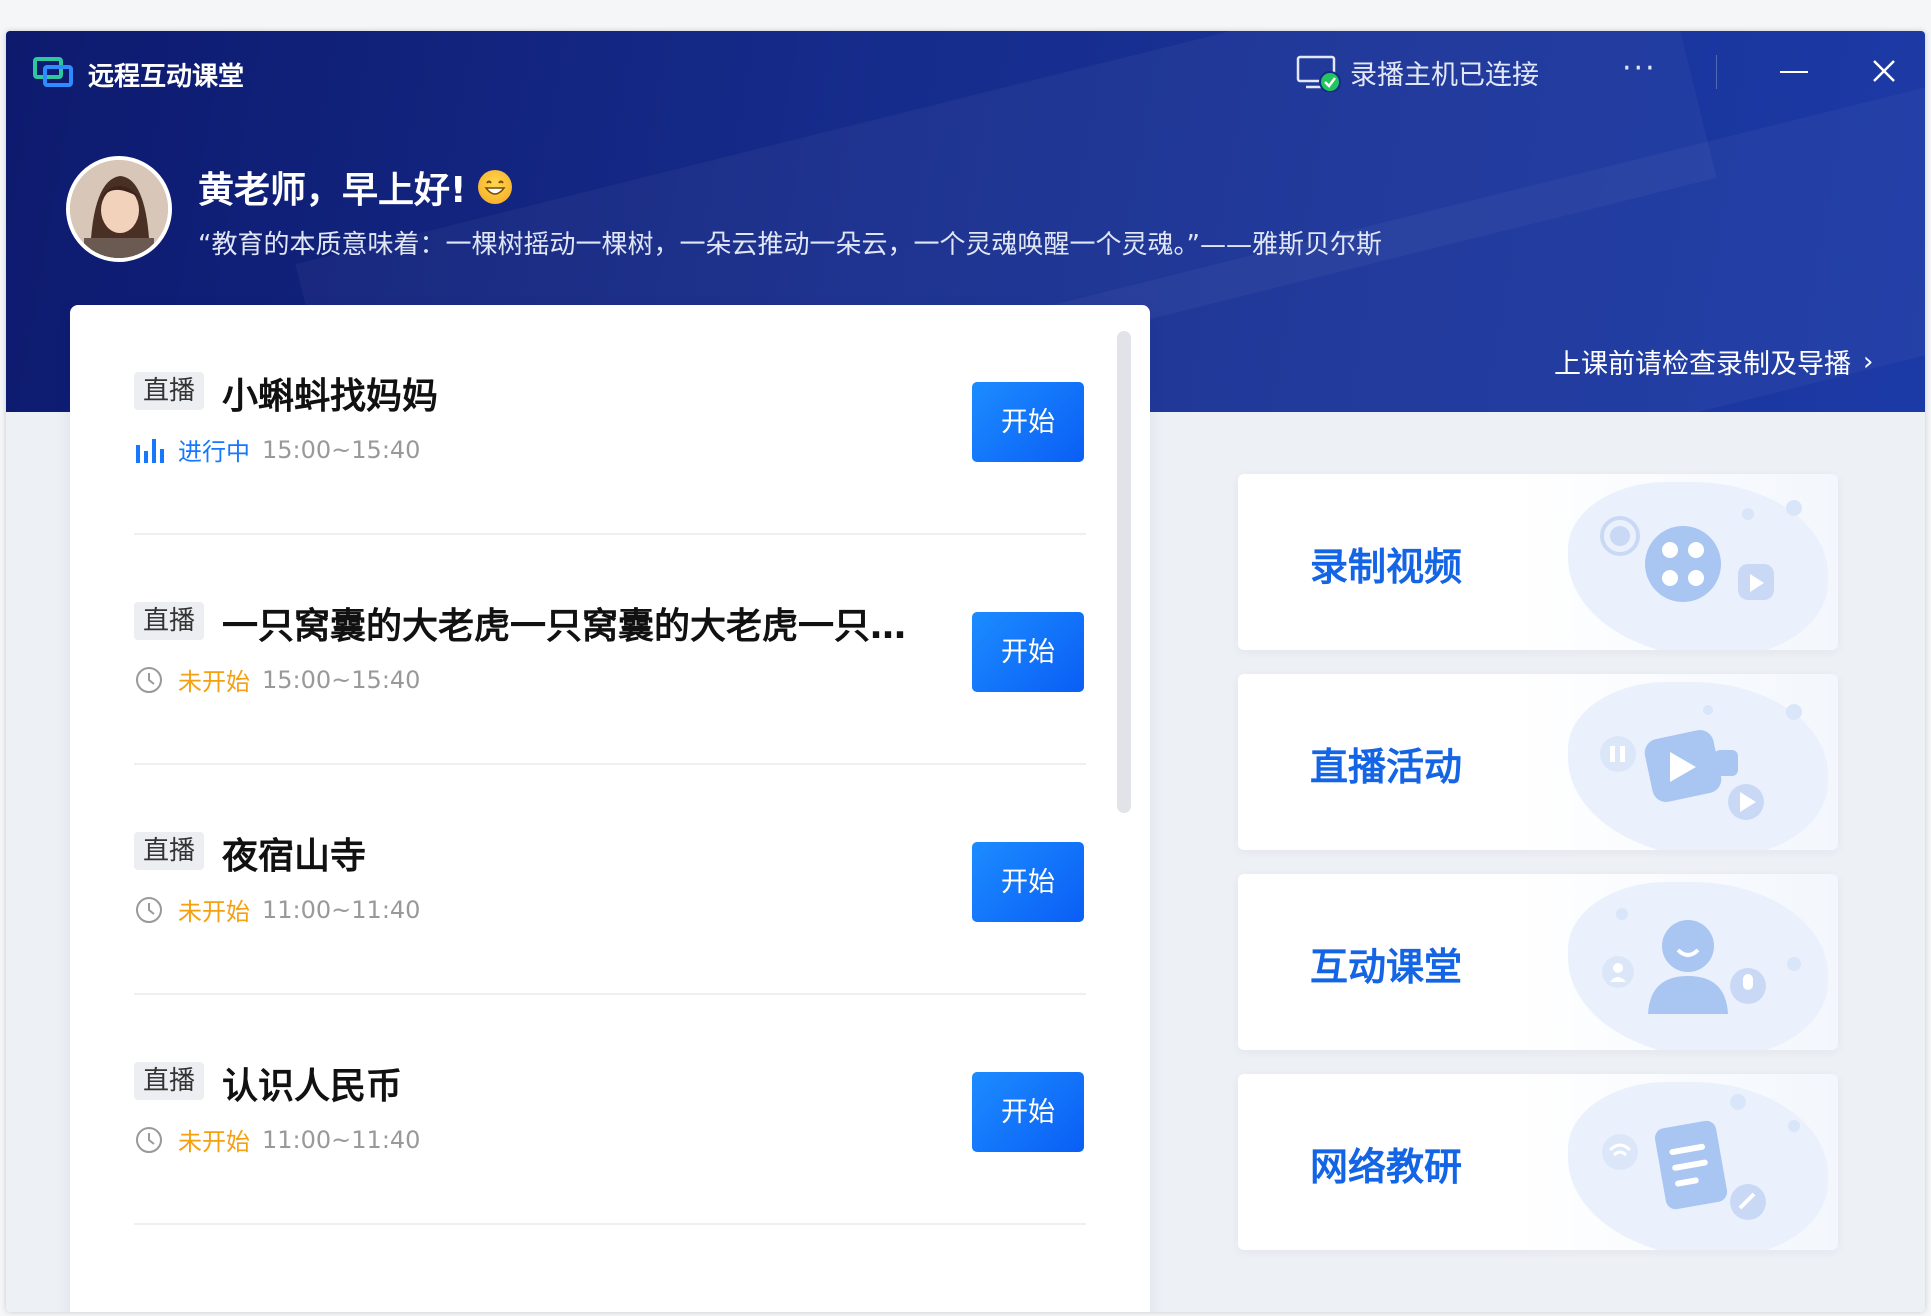 This screenshot has width=1931, height=1316. I want to click on app-title: 远程互动课堂, so click(166, 77).